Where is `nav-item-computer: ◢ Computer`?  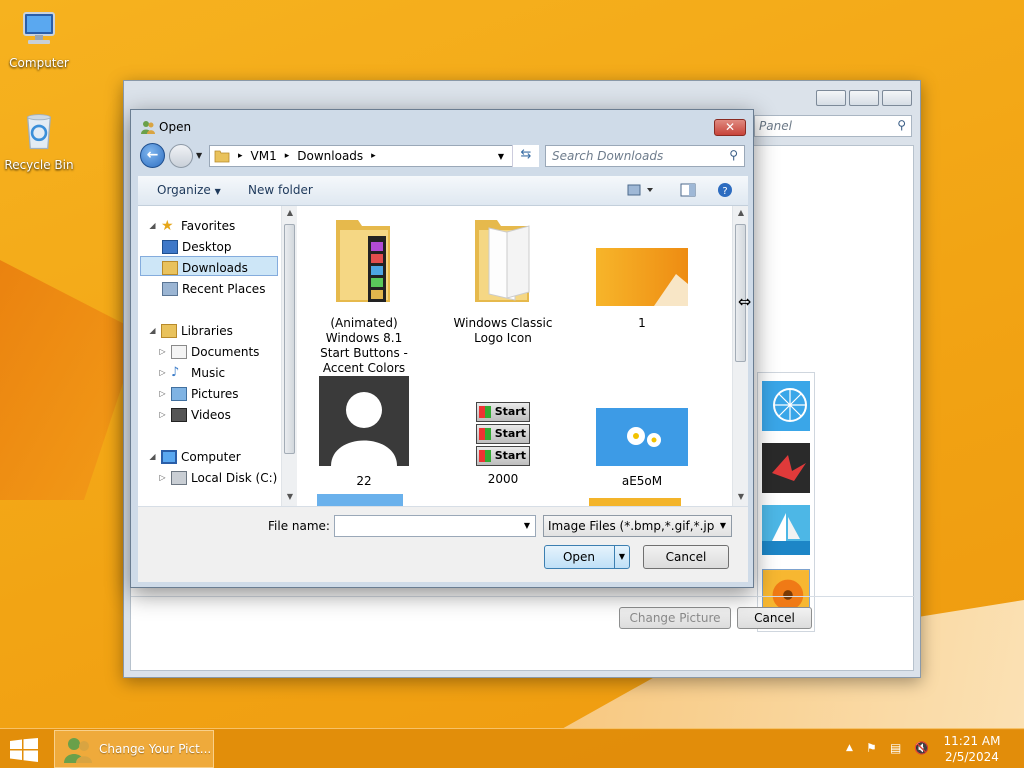 nav-item-computer: ◢ Computer is located at coordinates (194, 456).